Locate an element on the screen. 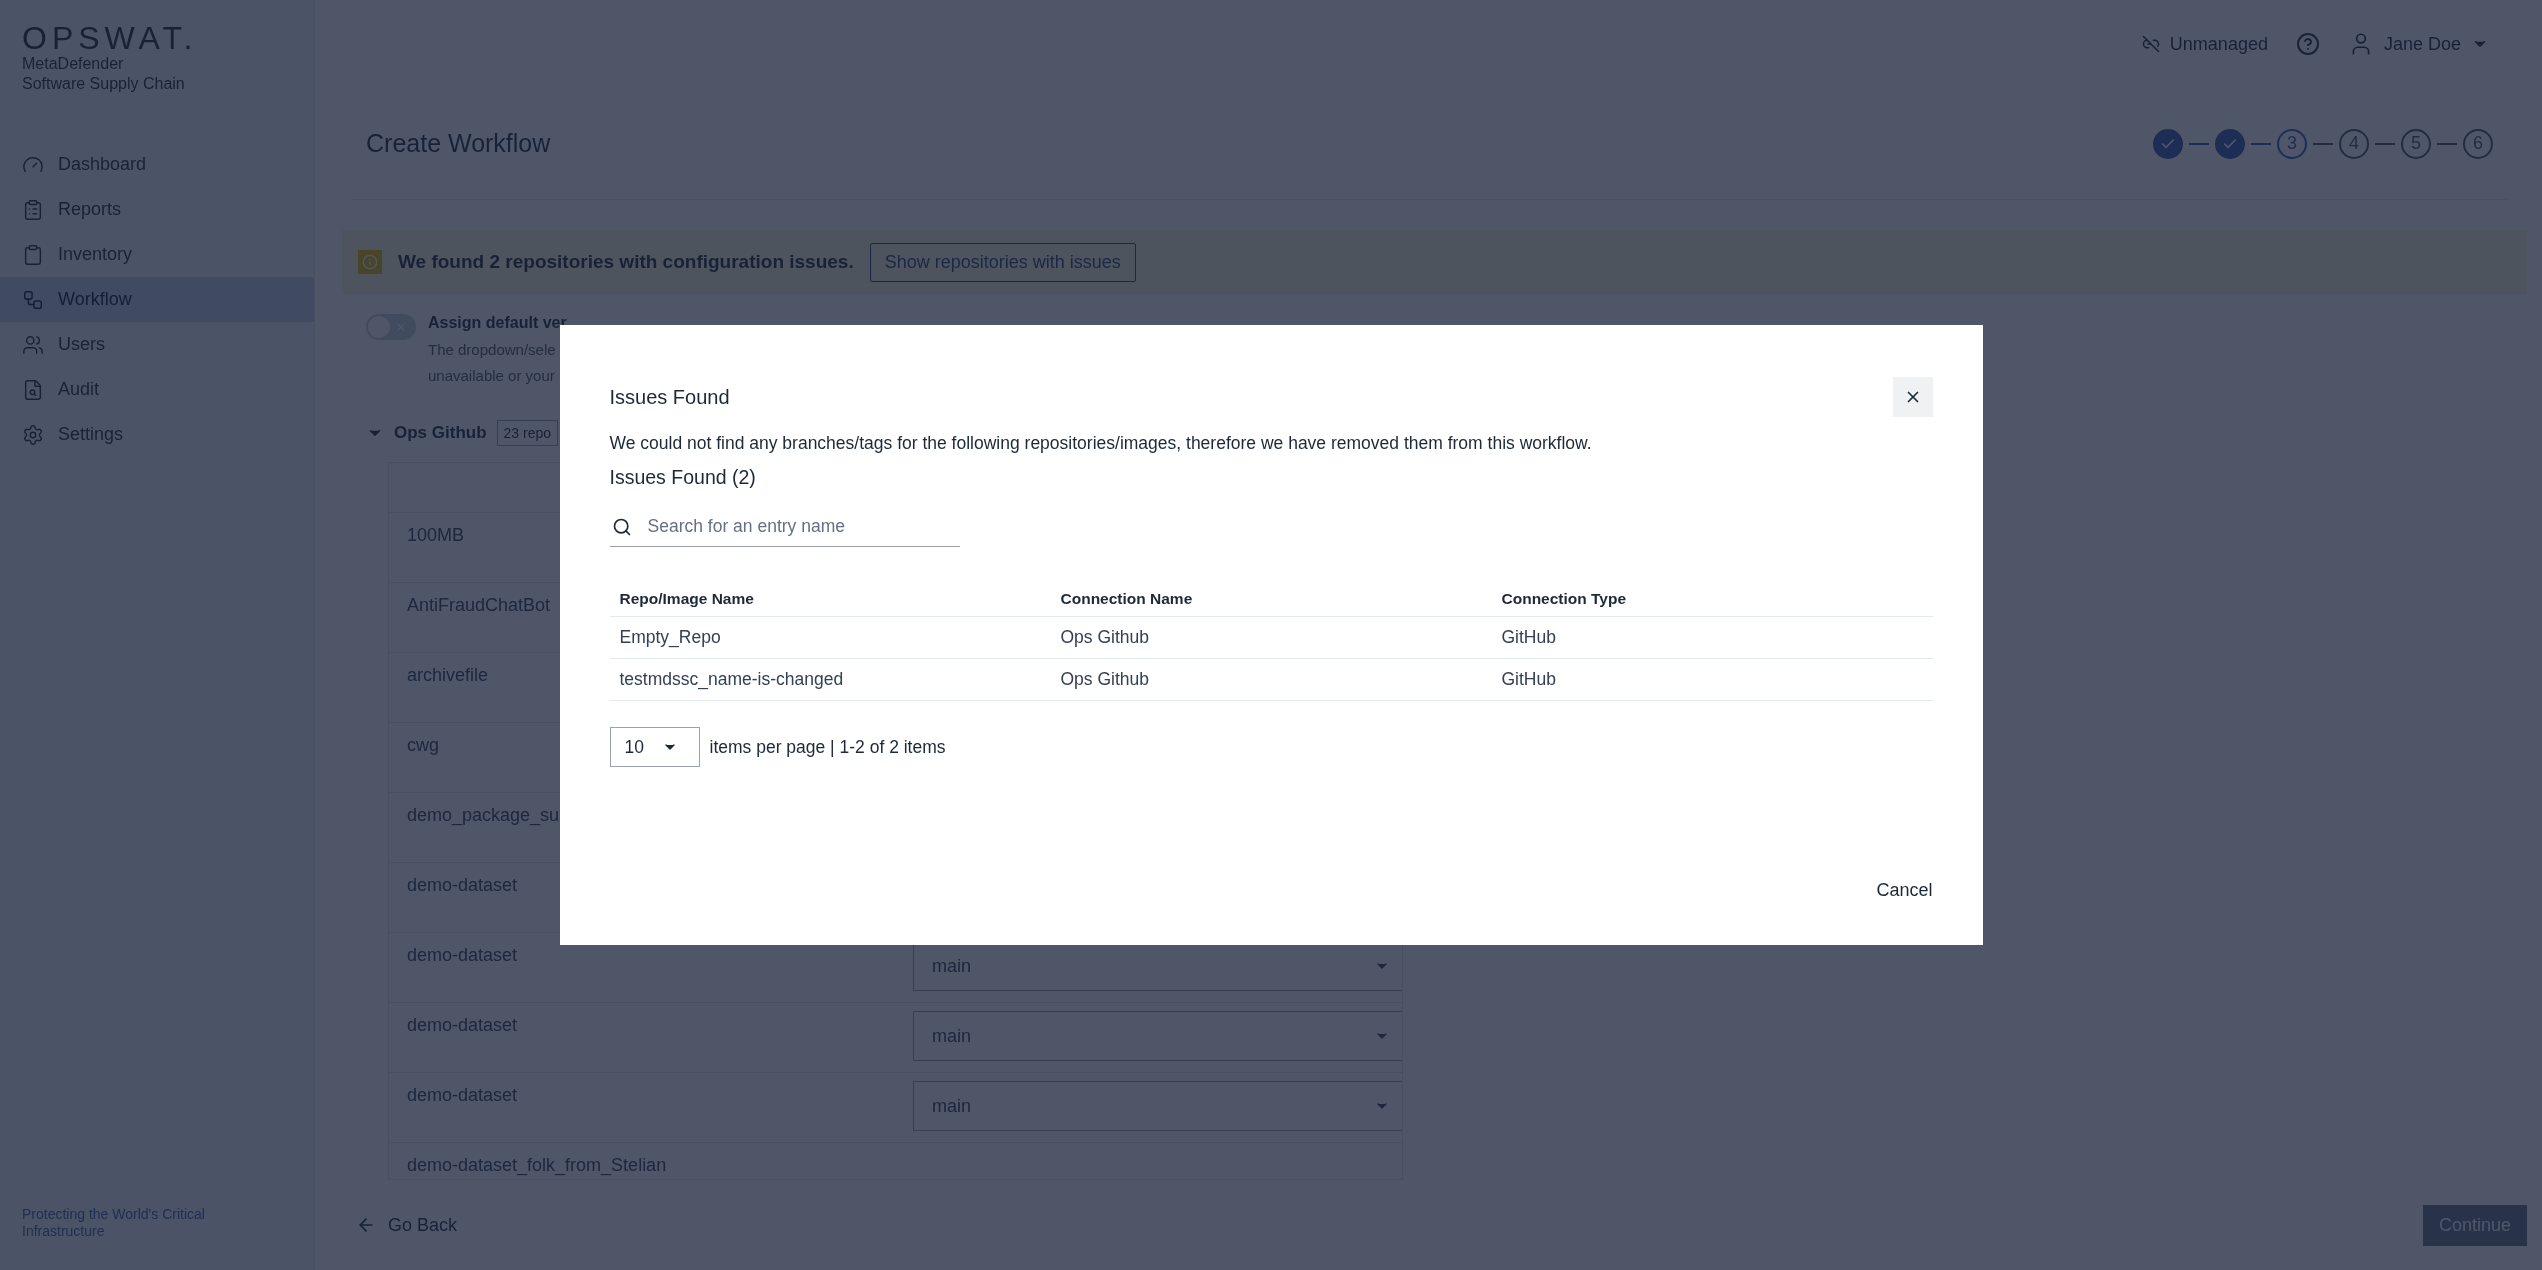 The width and height of the screenshot is (2542, 1270). dialog-description: We could not find any branches/tags for the following repositories/images, therefore we have removed them from this workflow. is located at coordinates (1101, 443).